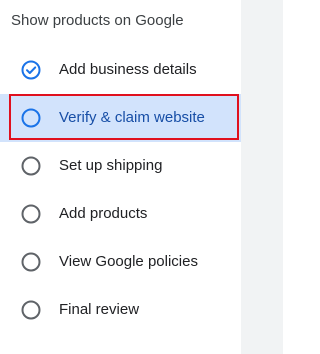 The width and height of the screenshot is (320, 354). I want to click on step-label: Add business details, so click(128, 69).